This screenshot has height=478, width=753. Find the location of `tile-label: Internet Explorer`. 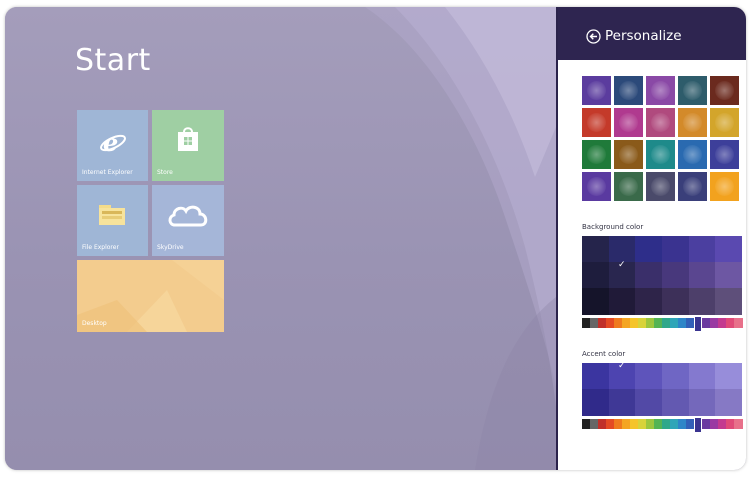

tile-label: Internet Explorer is located at coordinates (107, 172).